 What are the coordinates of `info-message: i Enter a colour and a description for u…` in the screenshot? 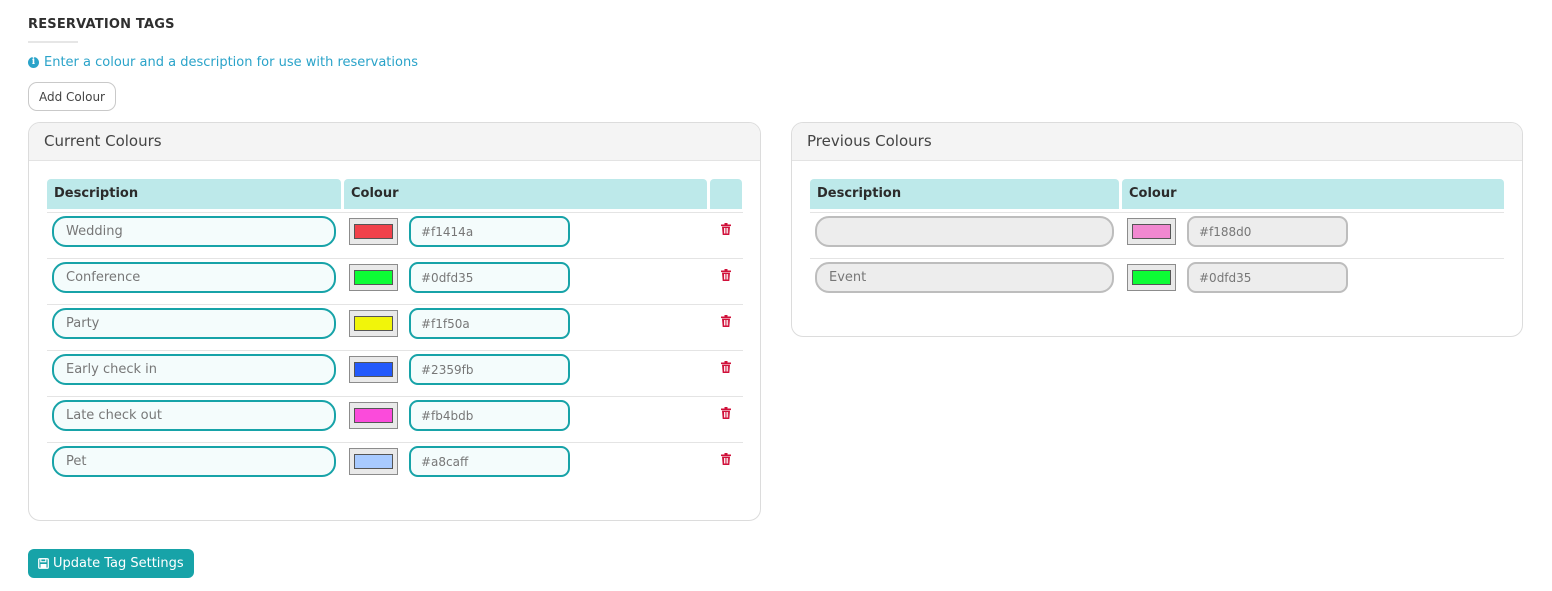 It's located at (223, 62).